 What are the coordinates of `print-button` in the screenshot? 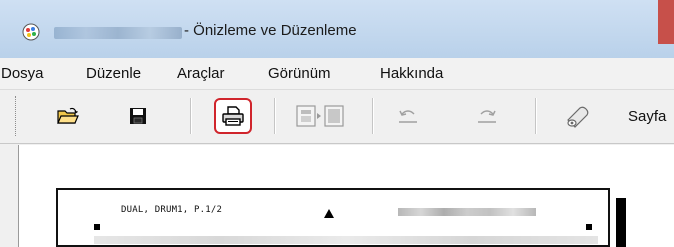 It's located at (233, 116).